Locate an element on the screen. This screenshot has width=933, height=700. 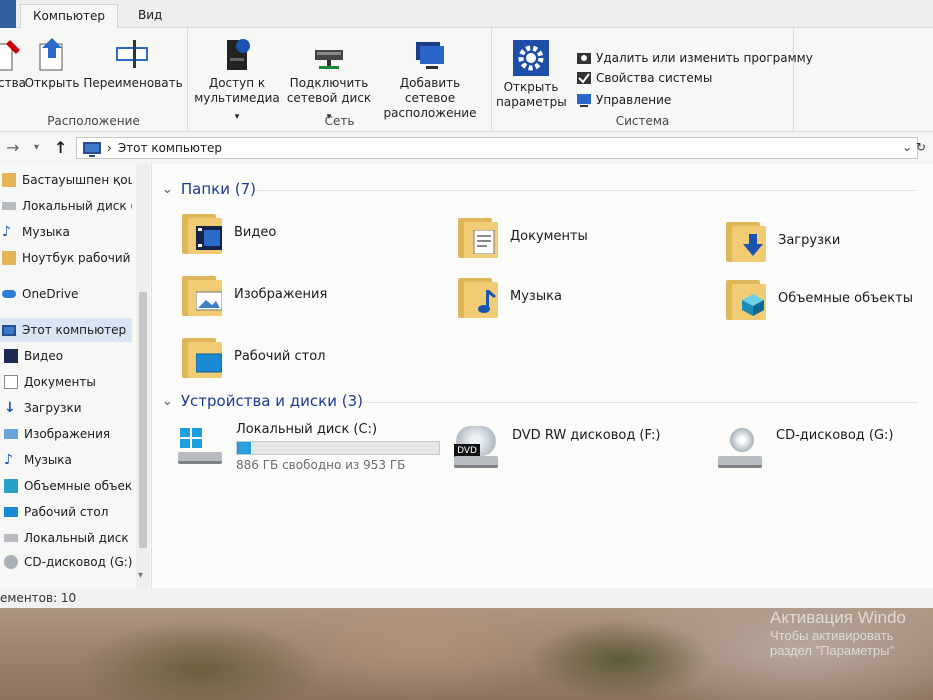
media-access-label-2: мультимедиа is located at coordinates (237, 98).